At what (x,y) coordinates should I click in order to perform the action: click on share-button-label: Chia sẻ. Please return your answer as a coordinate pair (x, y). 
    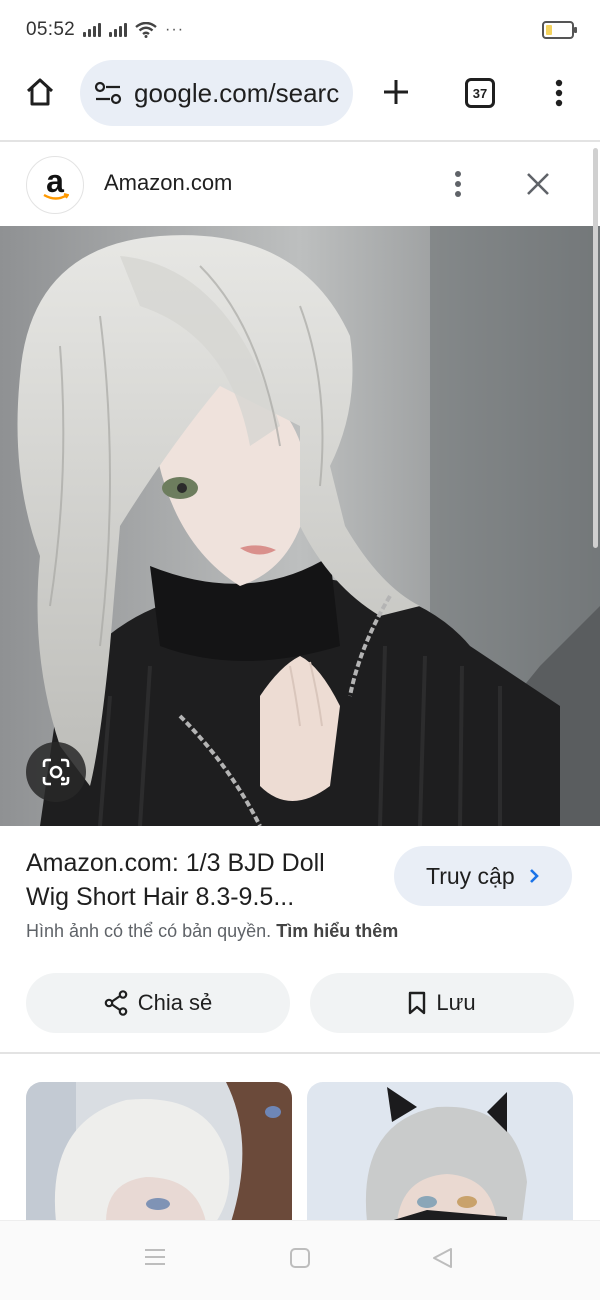
    Looking at the image, I should click on (175, 1002).